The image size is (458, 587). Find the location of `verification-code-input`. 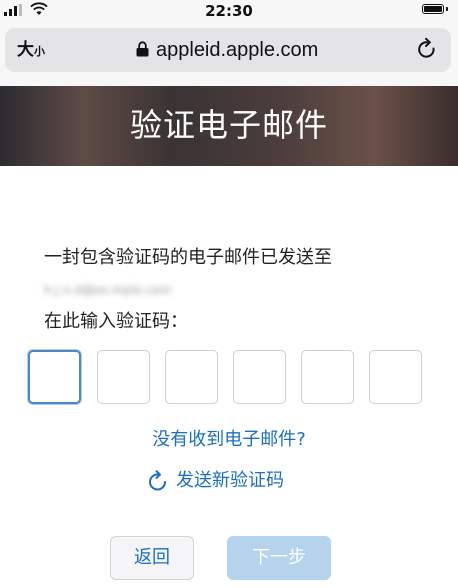

verification-code-input is located at coordinates (226, 378).